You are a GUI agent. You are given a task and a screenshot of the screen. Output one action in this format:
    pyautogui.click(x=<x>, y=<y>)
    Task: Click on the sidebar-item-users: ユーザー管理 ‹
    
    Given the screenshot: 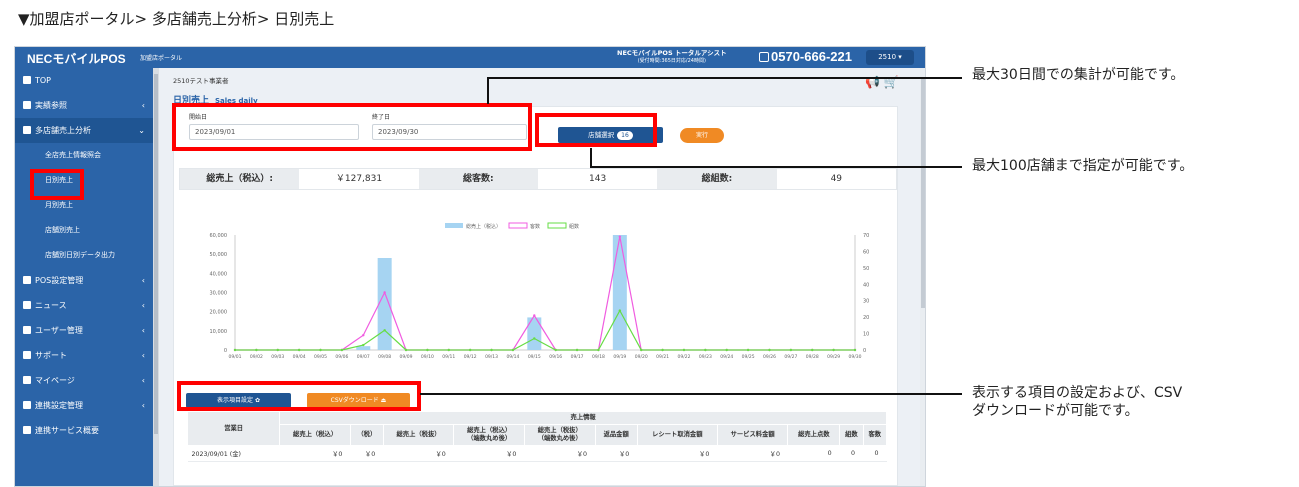 What is the action you would take?
    pyautogui.click(x=84, y=330)
    